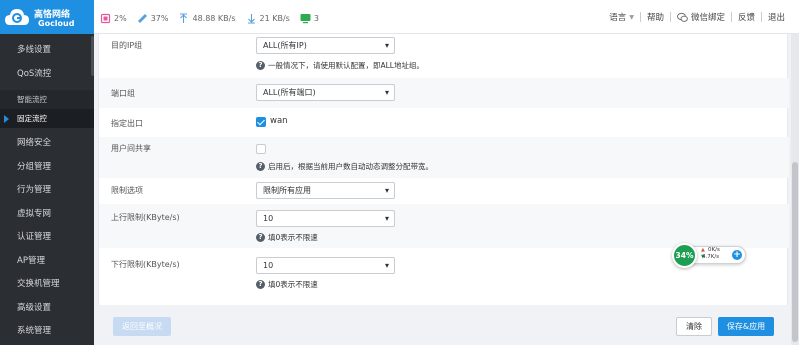 Image resolution: width=799 pixels, height=345 pixels. I want to click on clear-button: 清除, so click(694, 326).